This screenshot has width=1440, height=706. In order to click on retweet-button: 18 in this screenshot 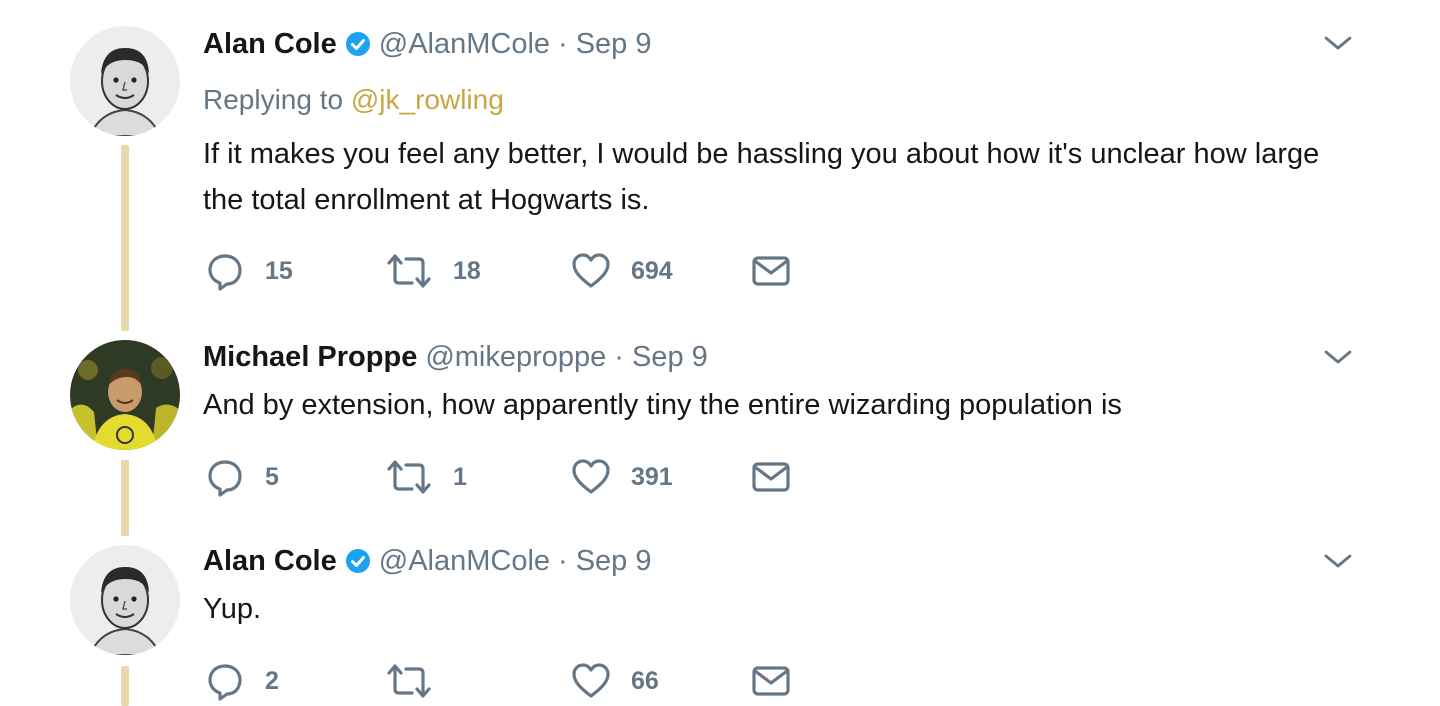, I will do `click(433, 271)`.